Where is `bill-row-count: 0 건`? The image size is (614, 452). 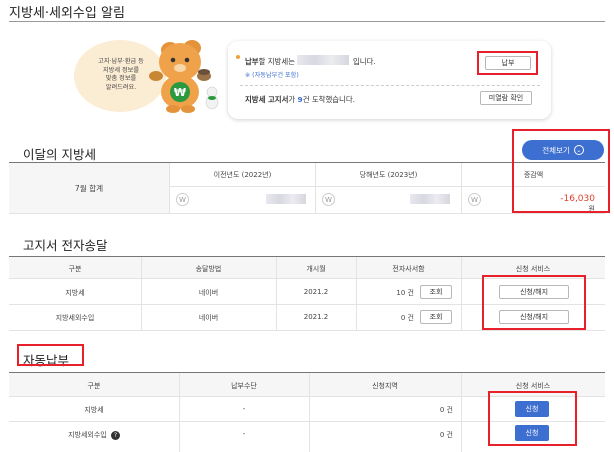
bill-row-count: 0 건 is located at coordinates (407, 318).